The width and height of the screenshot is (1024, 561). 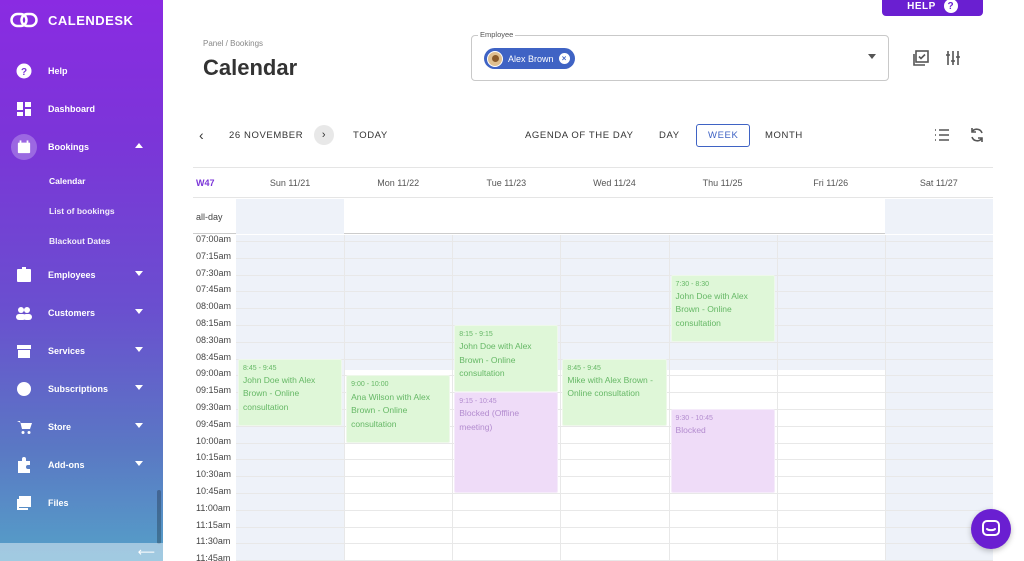 I want to click on time-label: 10:00am, so click(x=214, y=440).